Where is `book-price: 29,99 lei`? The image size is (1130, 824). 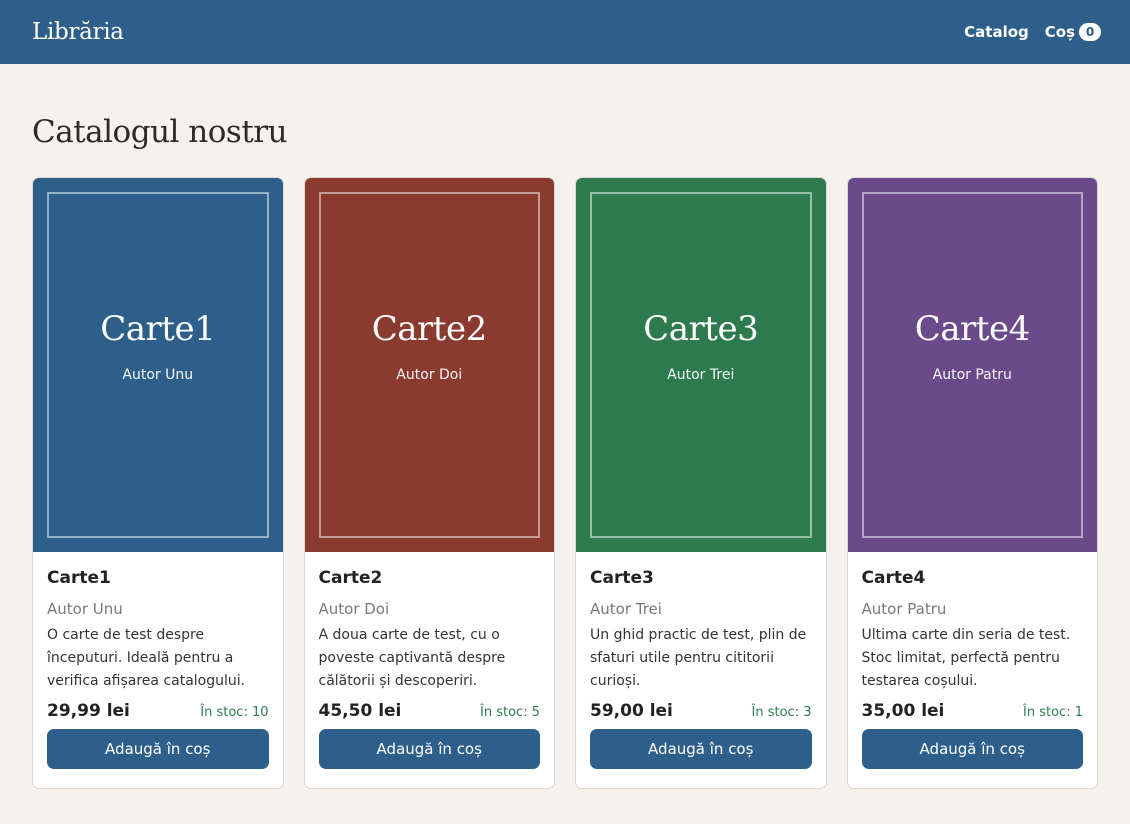 book-price: 29,99 lei is located at coordinates (88, 711).